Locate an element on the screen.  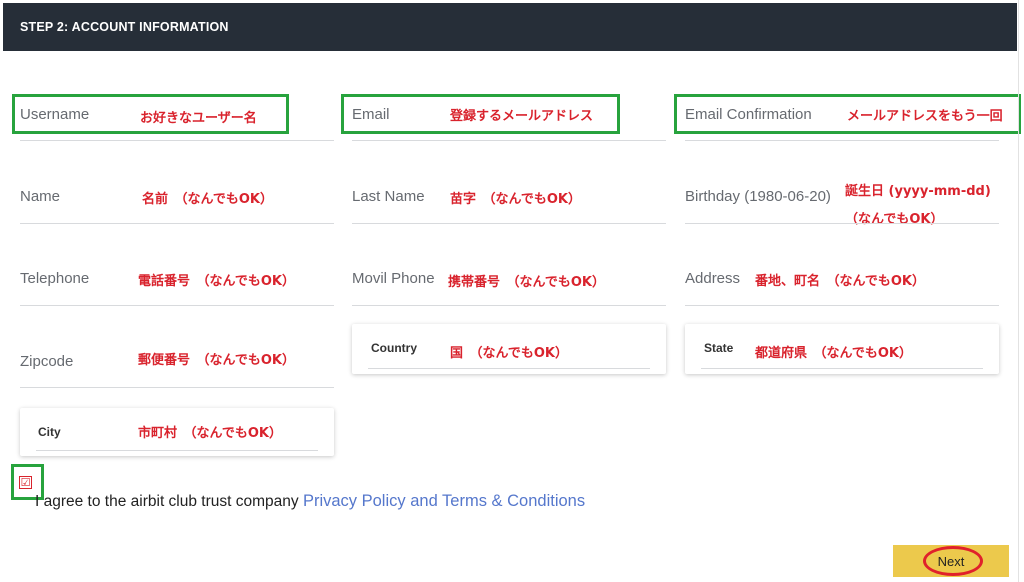
state-underline is located at coordinates (842, 368).